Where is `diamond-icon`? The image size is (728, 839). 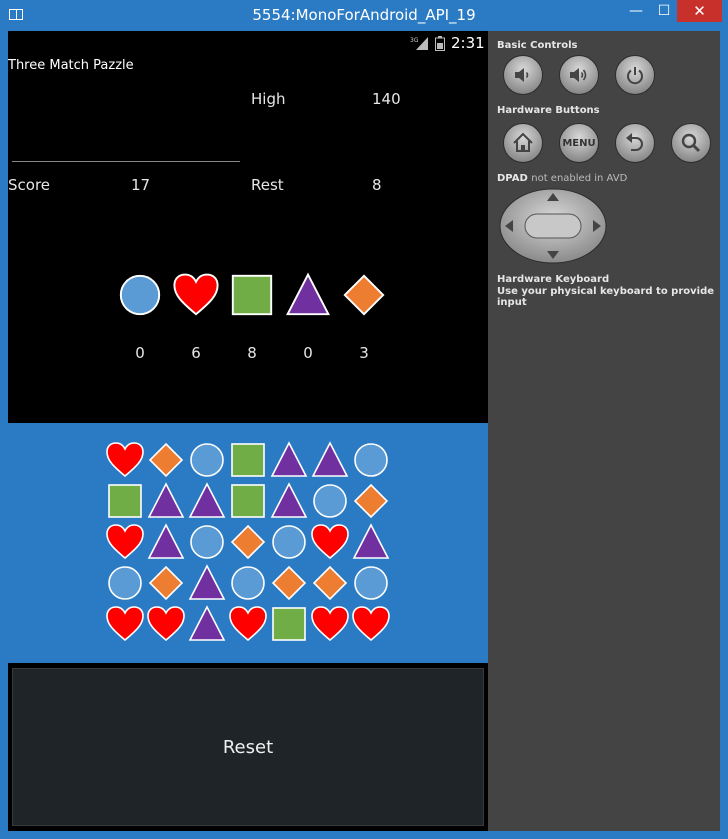 diamond-icon is located at coordinates (364, 295).